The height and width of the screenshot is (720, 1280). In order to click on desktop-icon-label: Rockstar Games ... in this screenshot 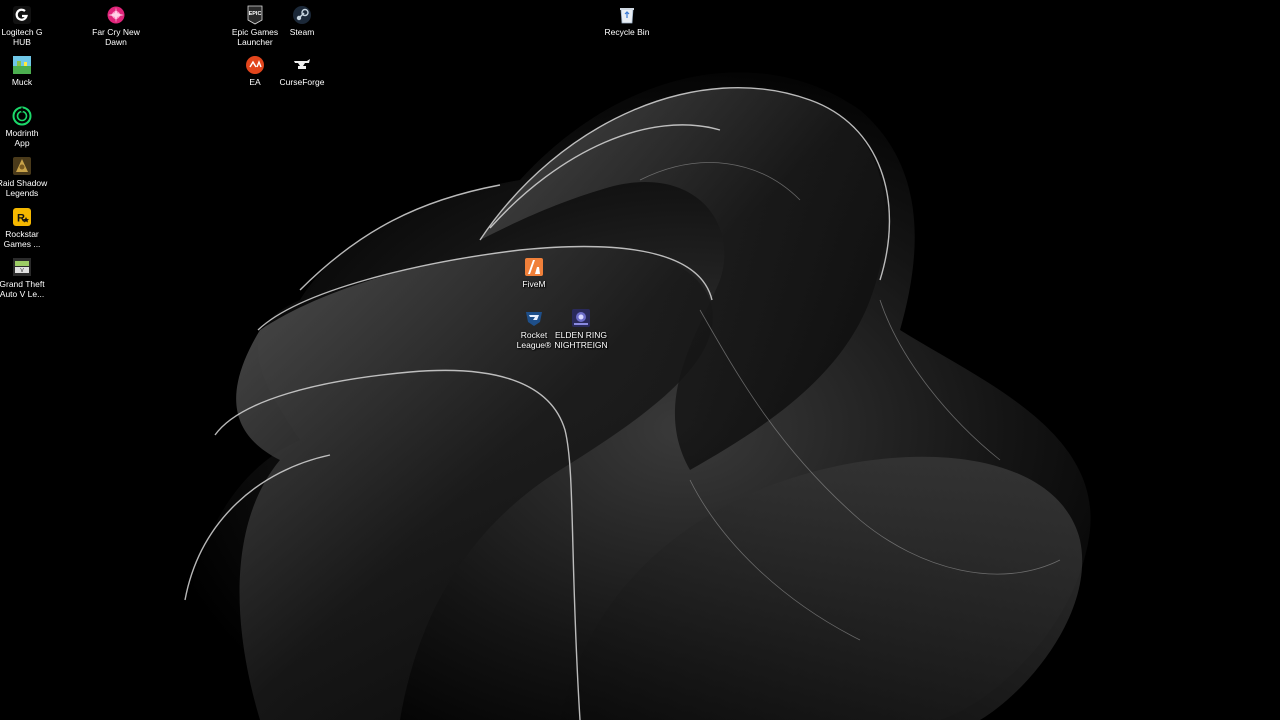, I will do `click(22, 239)`.